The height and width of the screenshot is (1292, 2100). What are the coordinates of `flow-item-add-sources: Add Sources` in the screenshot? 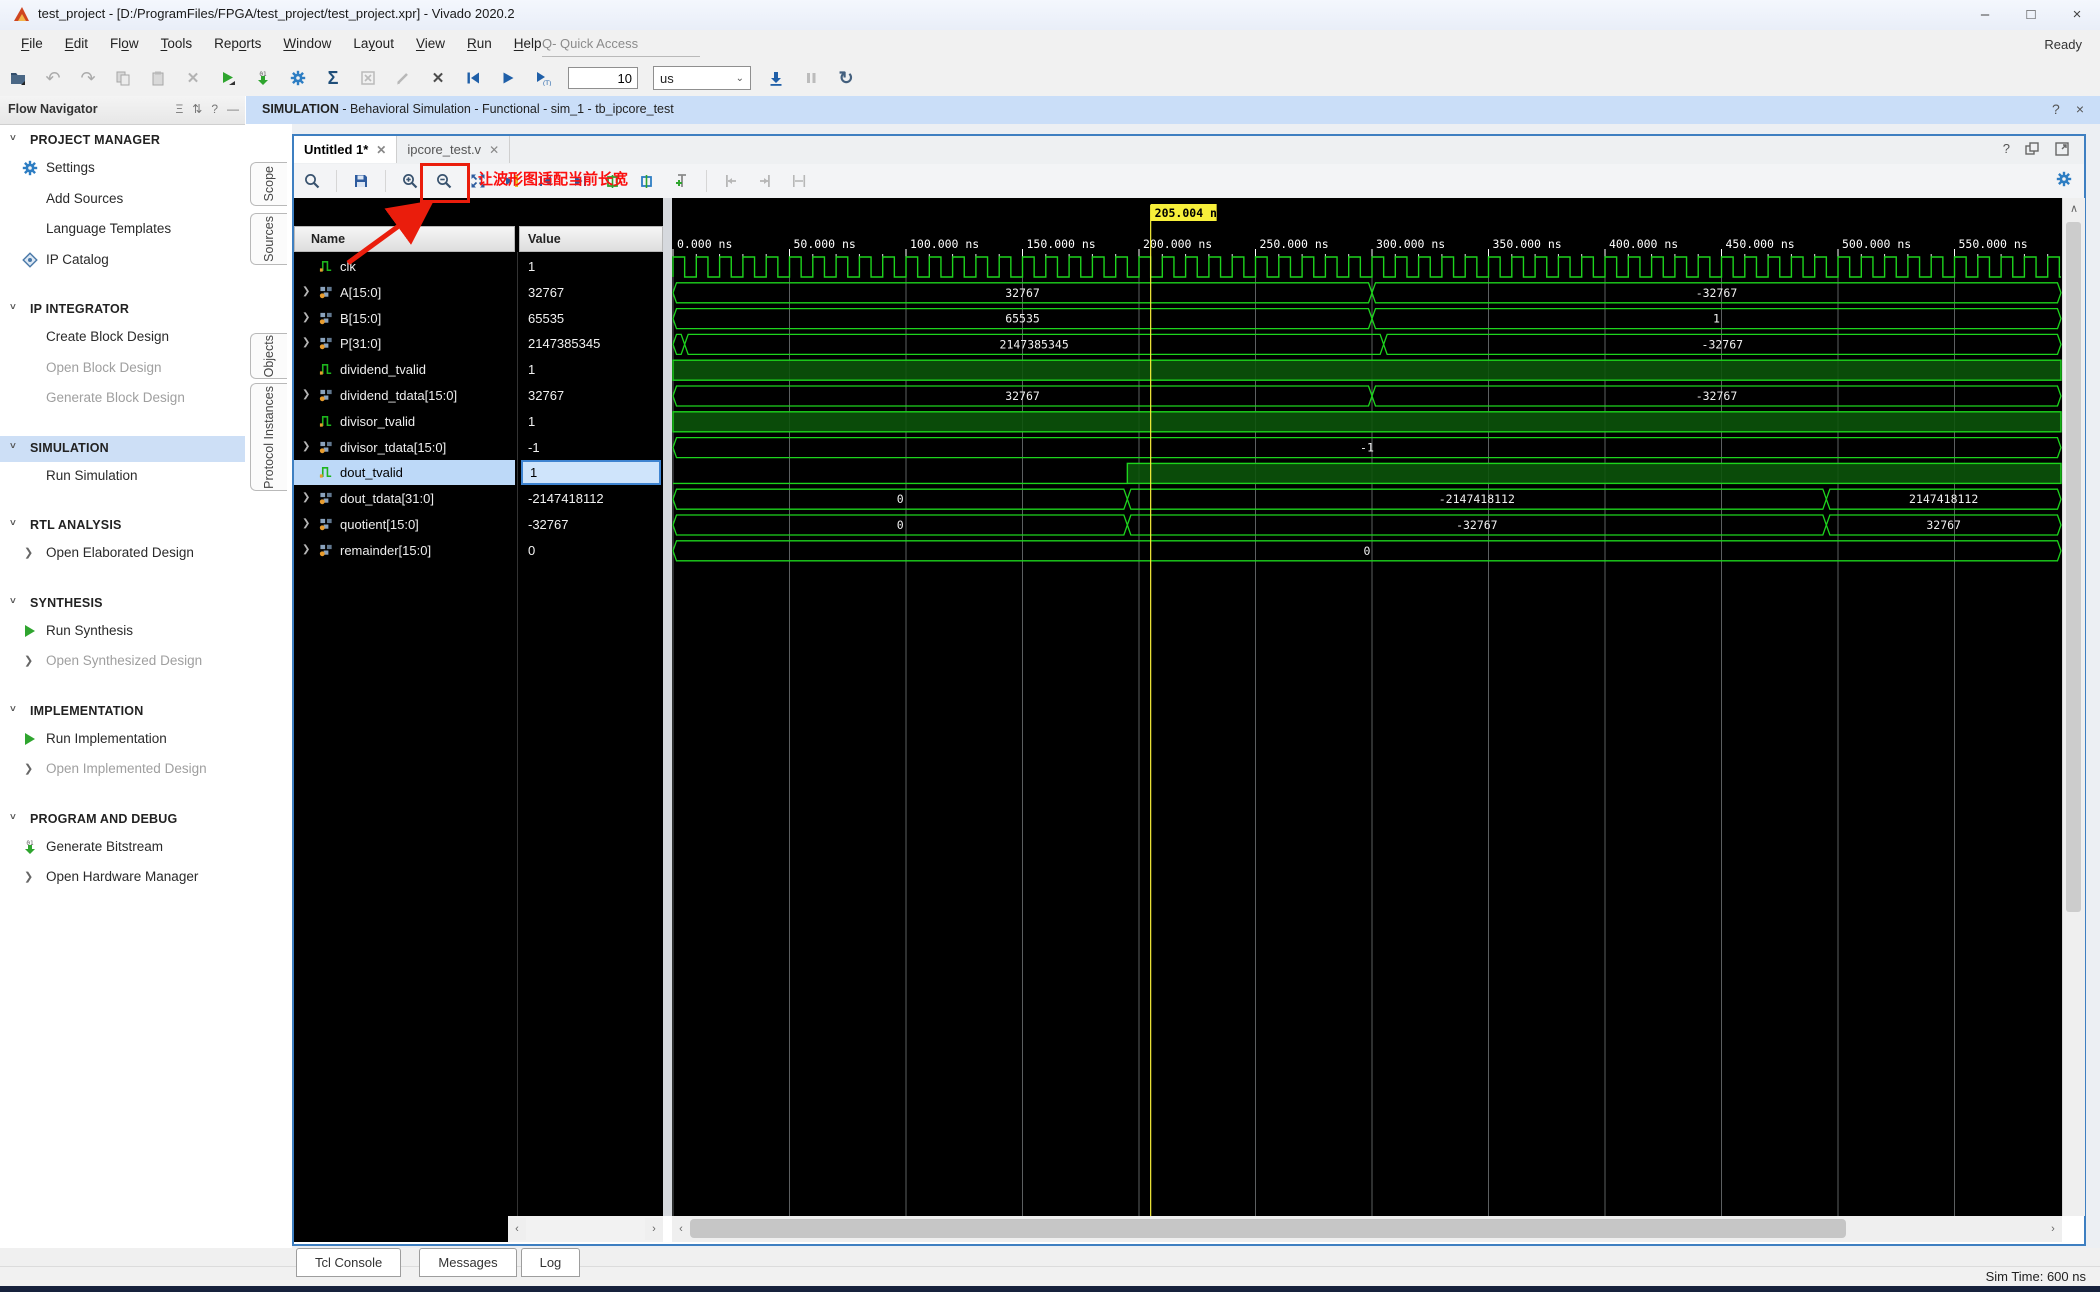 It's located at (122, 200).